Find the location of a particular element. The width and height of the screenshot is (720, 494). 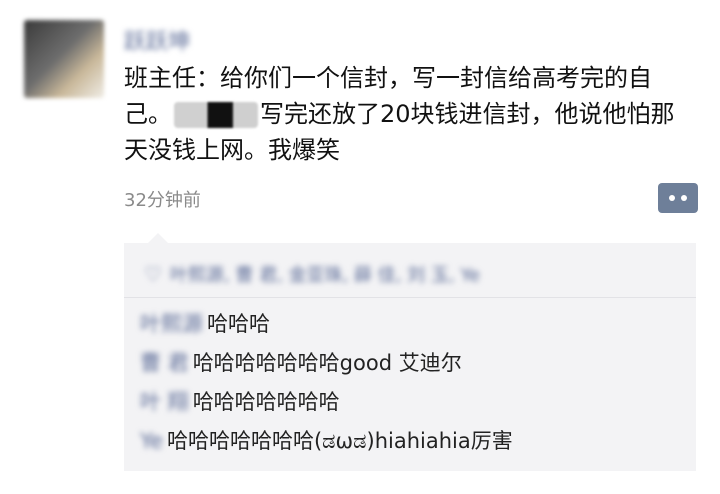

comment-item: 叶 翔哈哈哈哈哈哈哈 is located at coordinates (240, 402).